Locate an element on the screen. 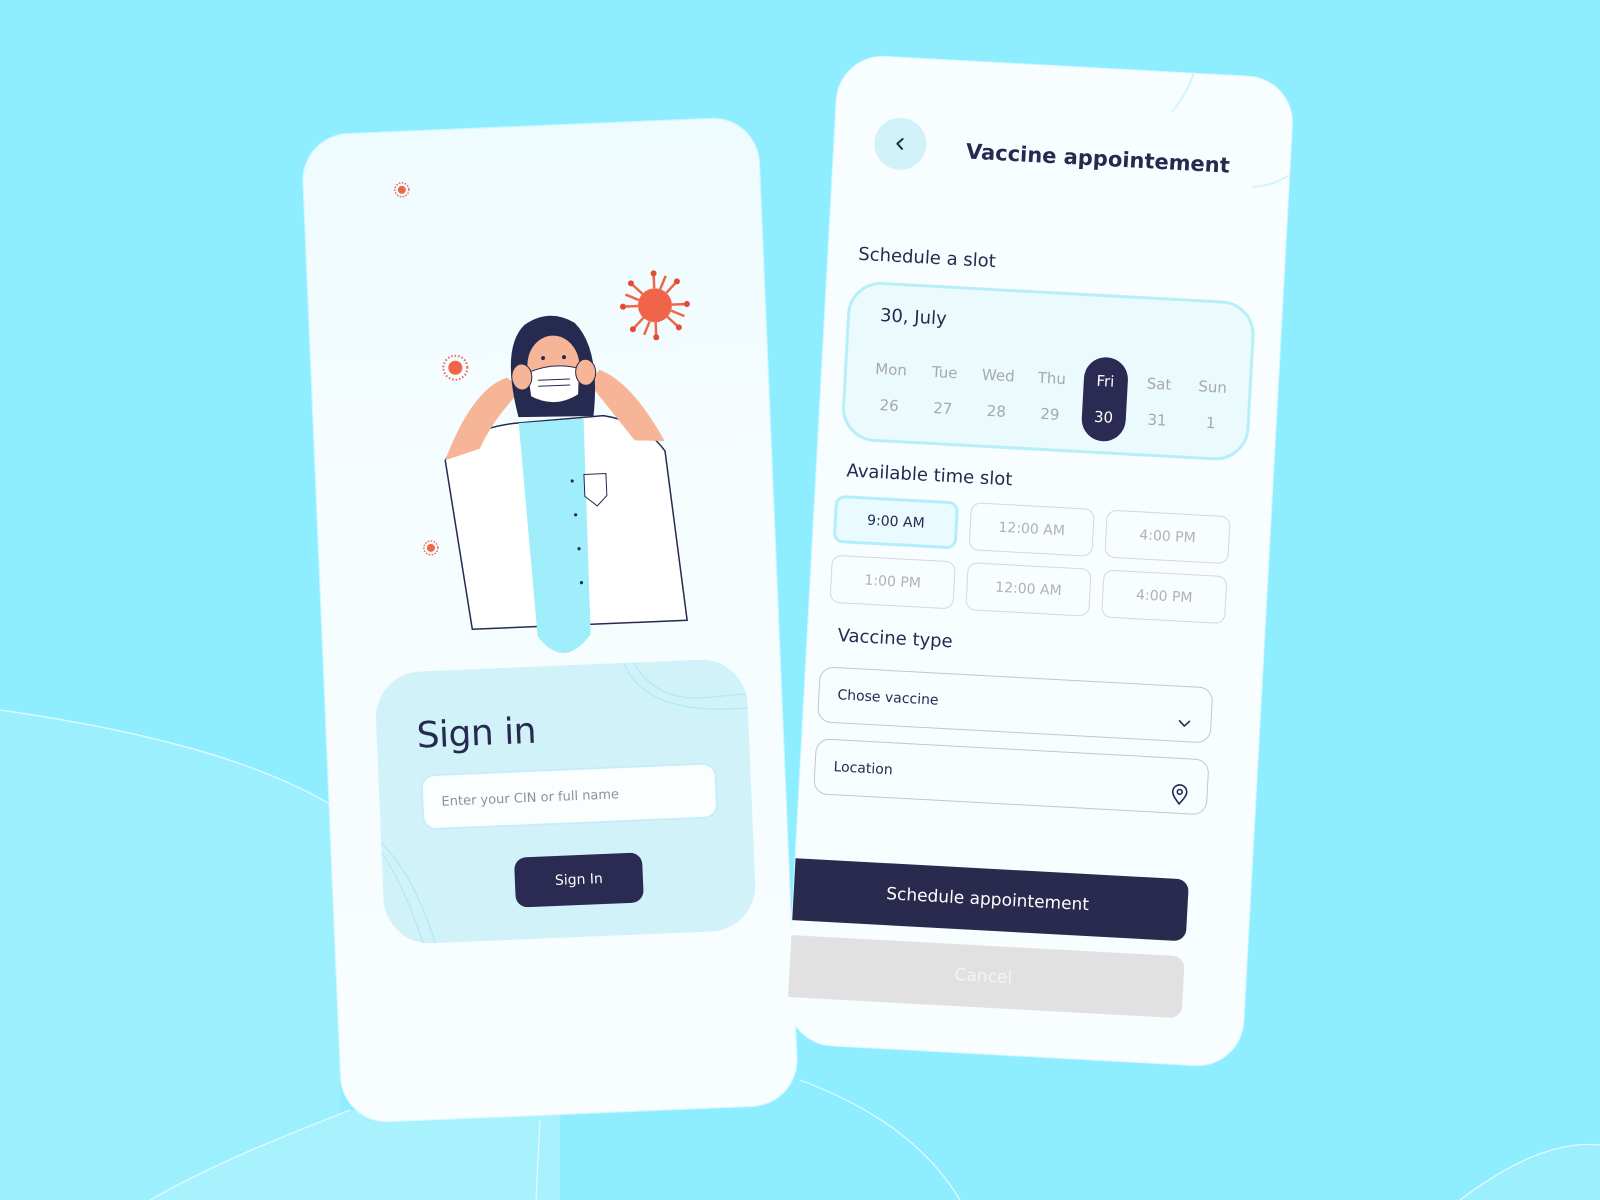 Image resolution: width=1600 pixels, height=1200 pixels. virus-icon-small-top is located at coordinates (402, 190).